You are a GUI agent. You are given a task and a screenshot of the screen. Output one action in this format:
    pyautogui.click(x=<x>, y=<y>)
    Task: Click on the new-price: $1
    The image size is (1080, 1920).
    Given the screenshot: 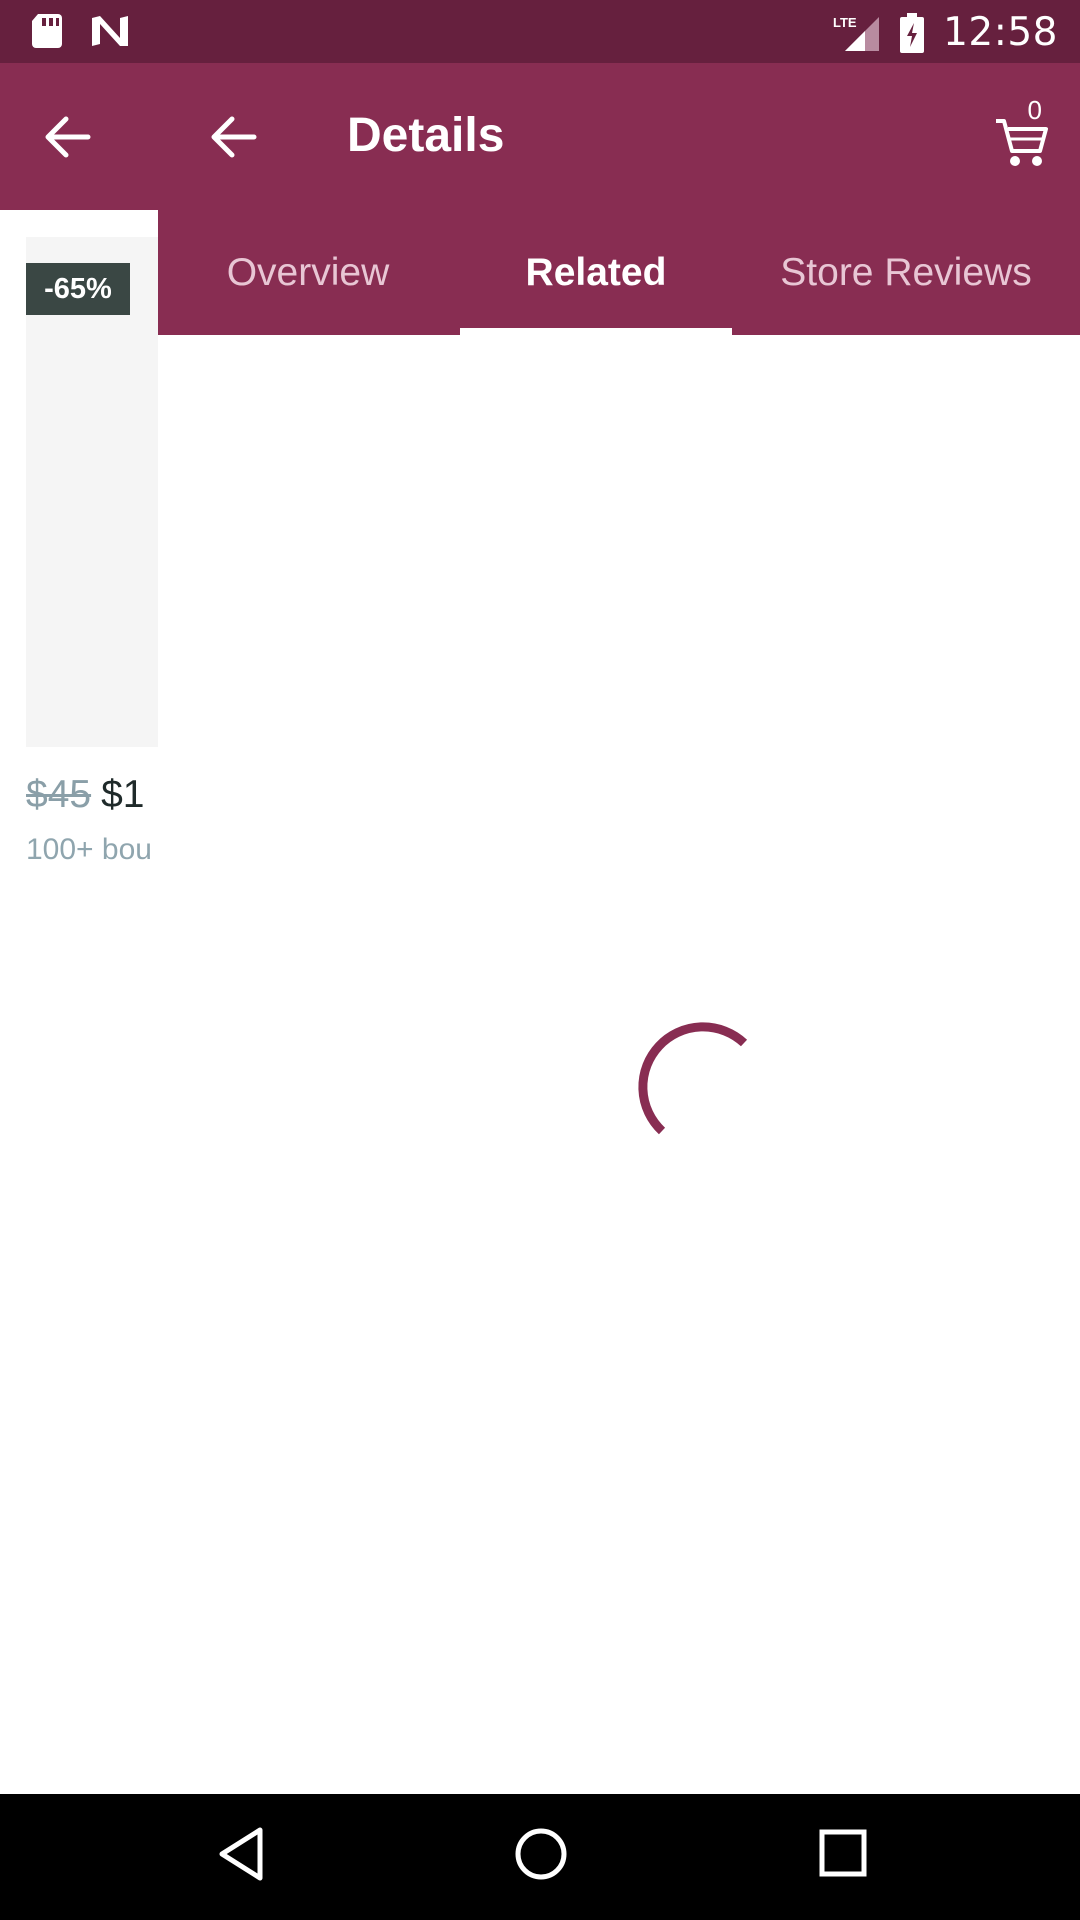 What is the action you would take?
    pyautogui.click(x=123, y=794)
    